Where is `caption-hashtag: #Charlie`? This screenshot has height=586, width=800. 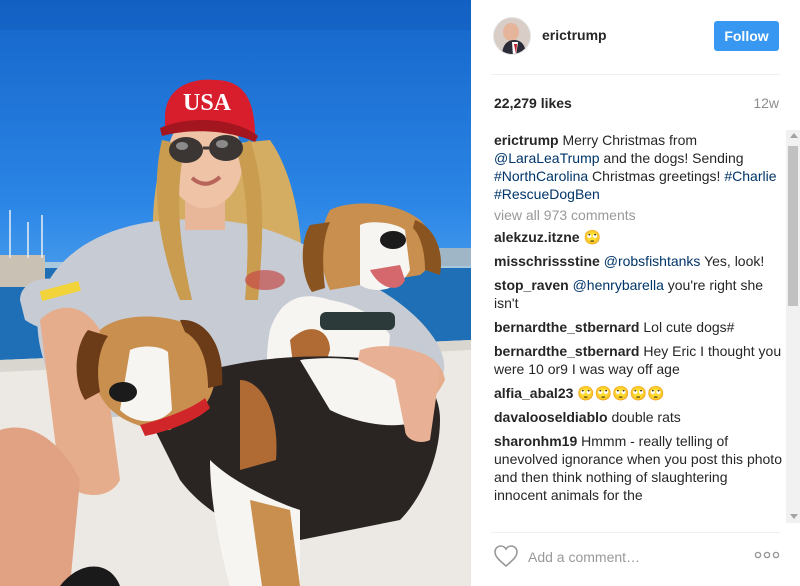 caption-hashtag: #Charlie is located at coordinates (750, 176).